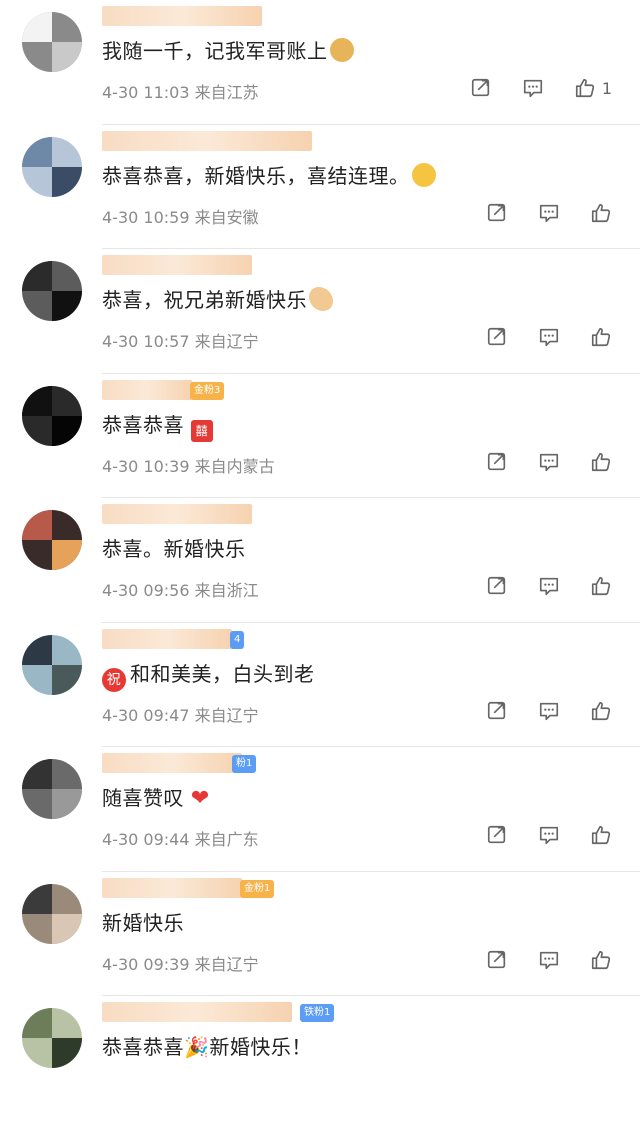 The height and width of the screenshot is (1121, 640). I want to click on kiss-emoji-icon, so click(423, 174).